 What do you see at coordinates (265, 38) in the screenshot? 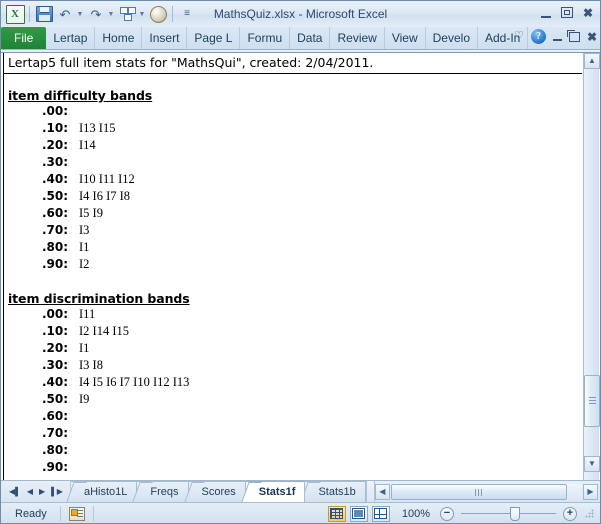
I see `tab-formulas: Formu` at bounding box center [265, 38].